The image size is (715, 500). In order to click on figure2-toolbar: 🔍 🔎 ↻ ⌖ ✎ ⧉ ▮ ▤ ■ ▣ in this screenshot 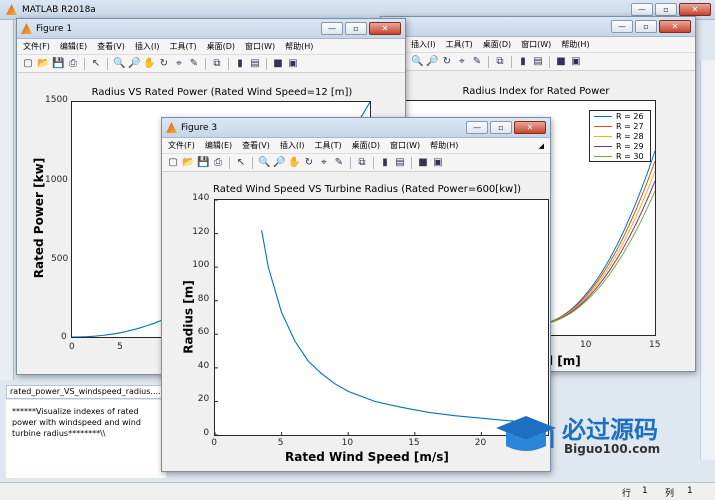, I will do `click(538, 62)`.